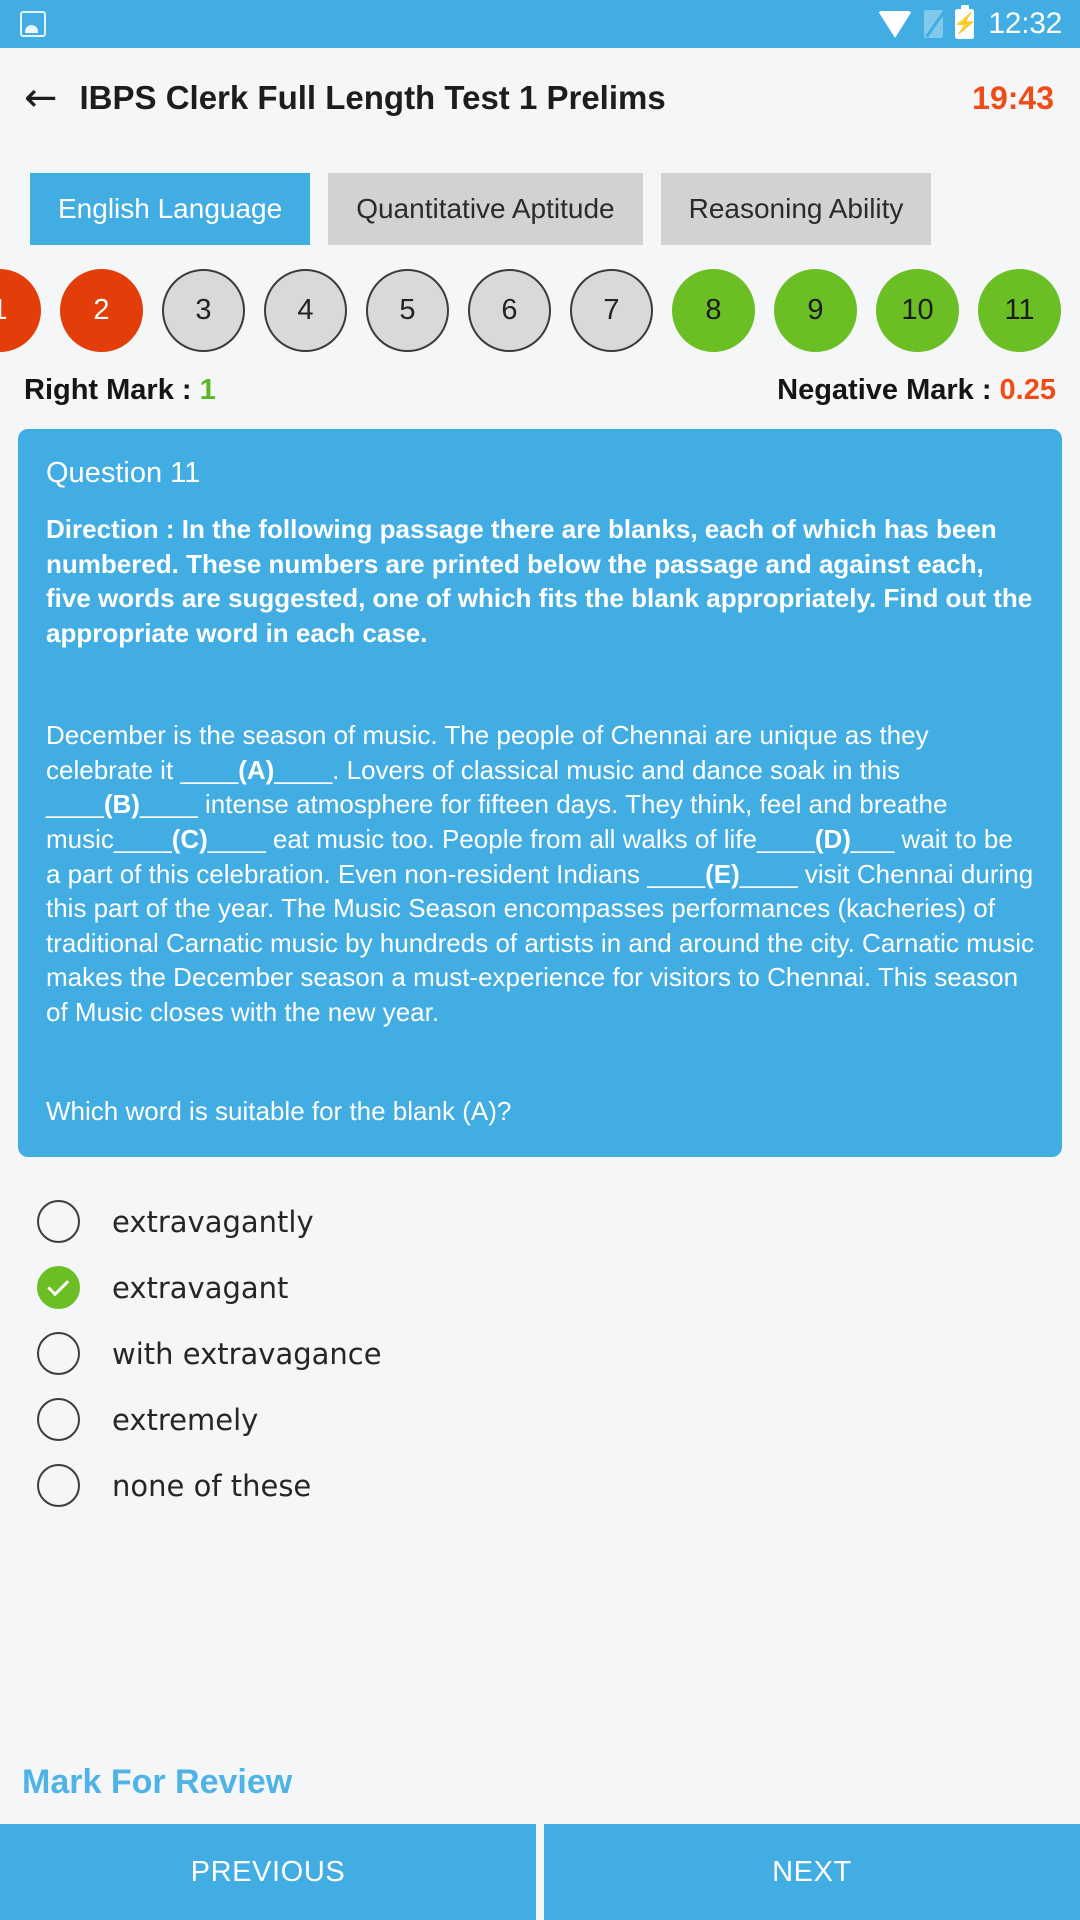 This screenshot has width=1080, height=1920. I want to click on passage-blank-marker: (D), so click(832, 839).